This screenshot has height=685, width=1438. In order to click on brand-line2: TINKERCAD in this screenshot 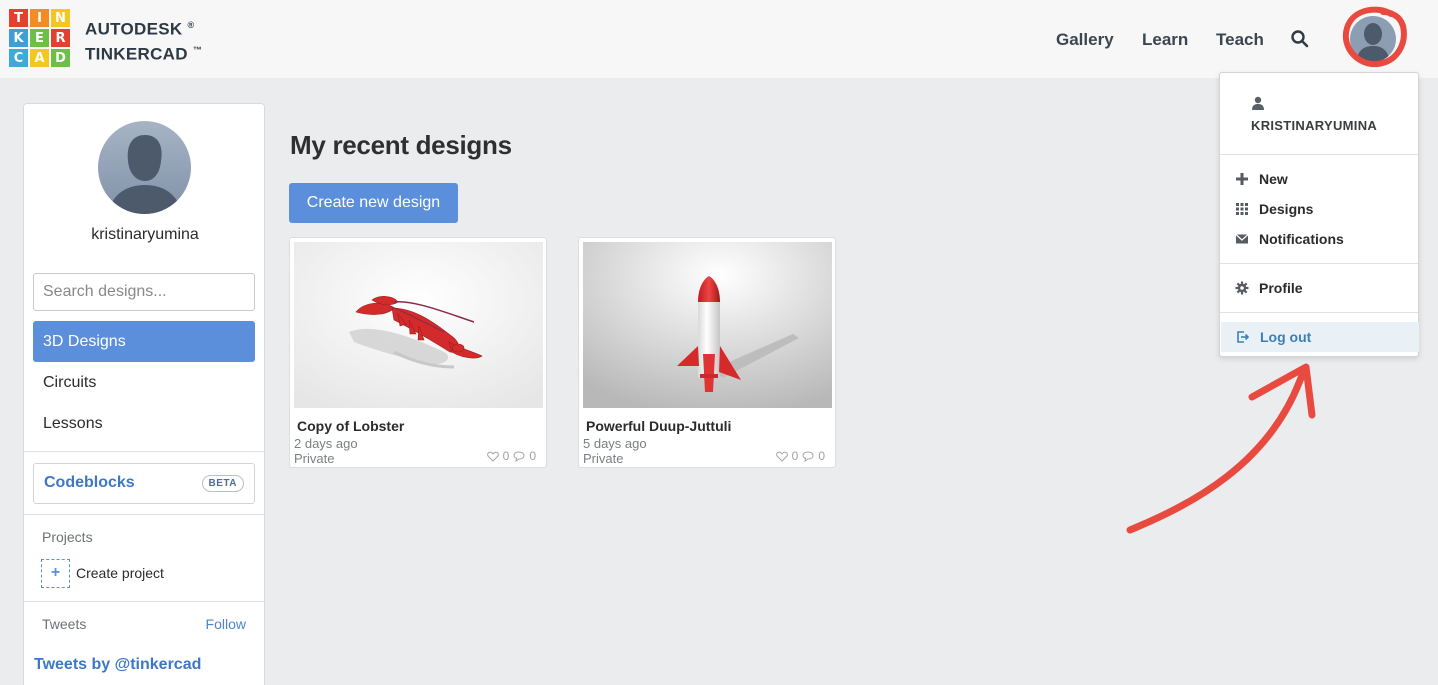, I will do `click(136, 54)`.